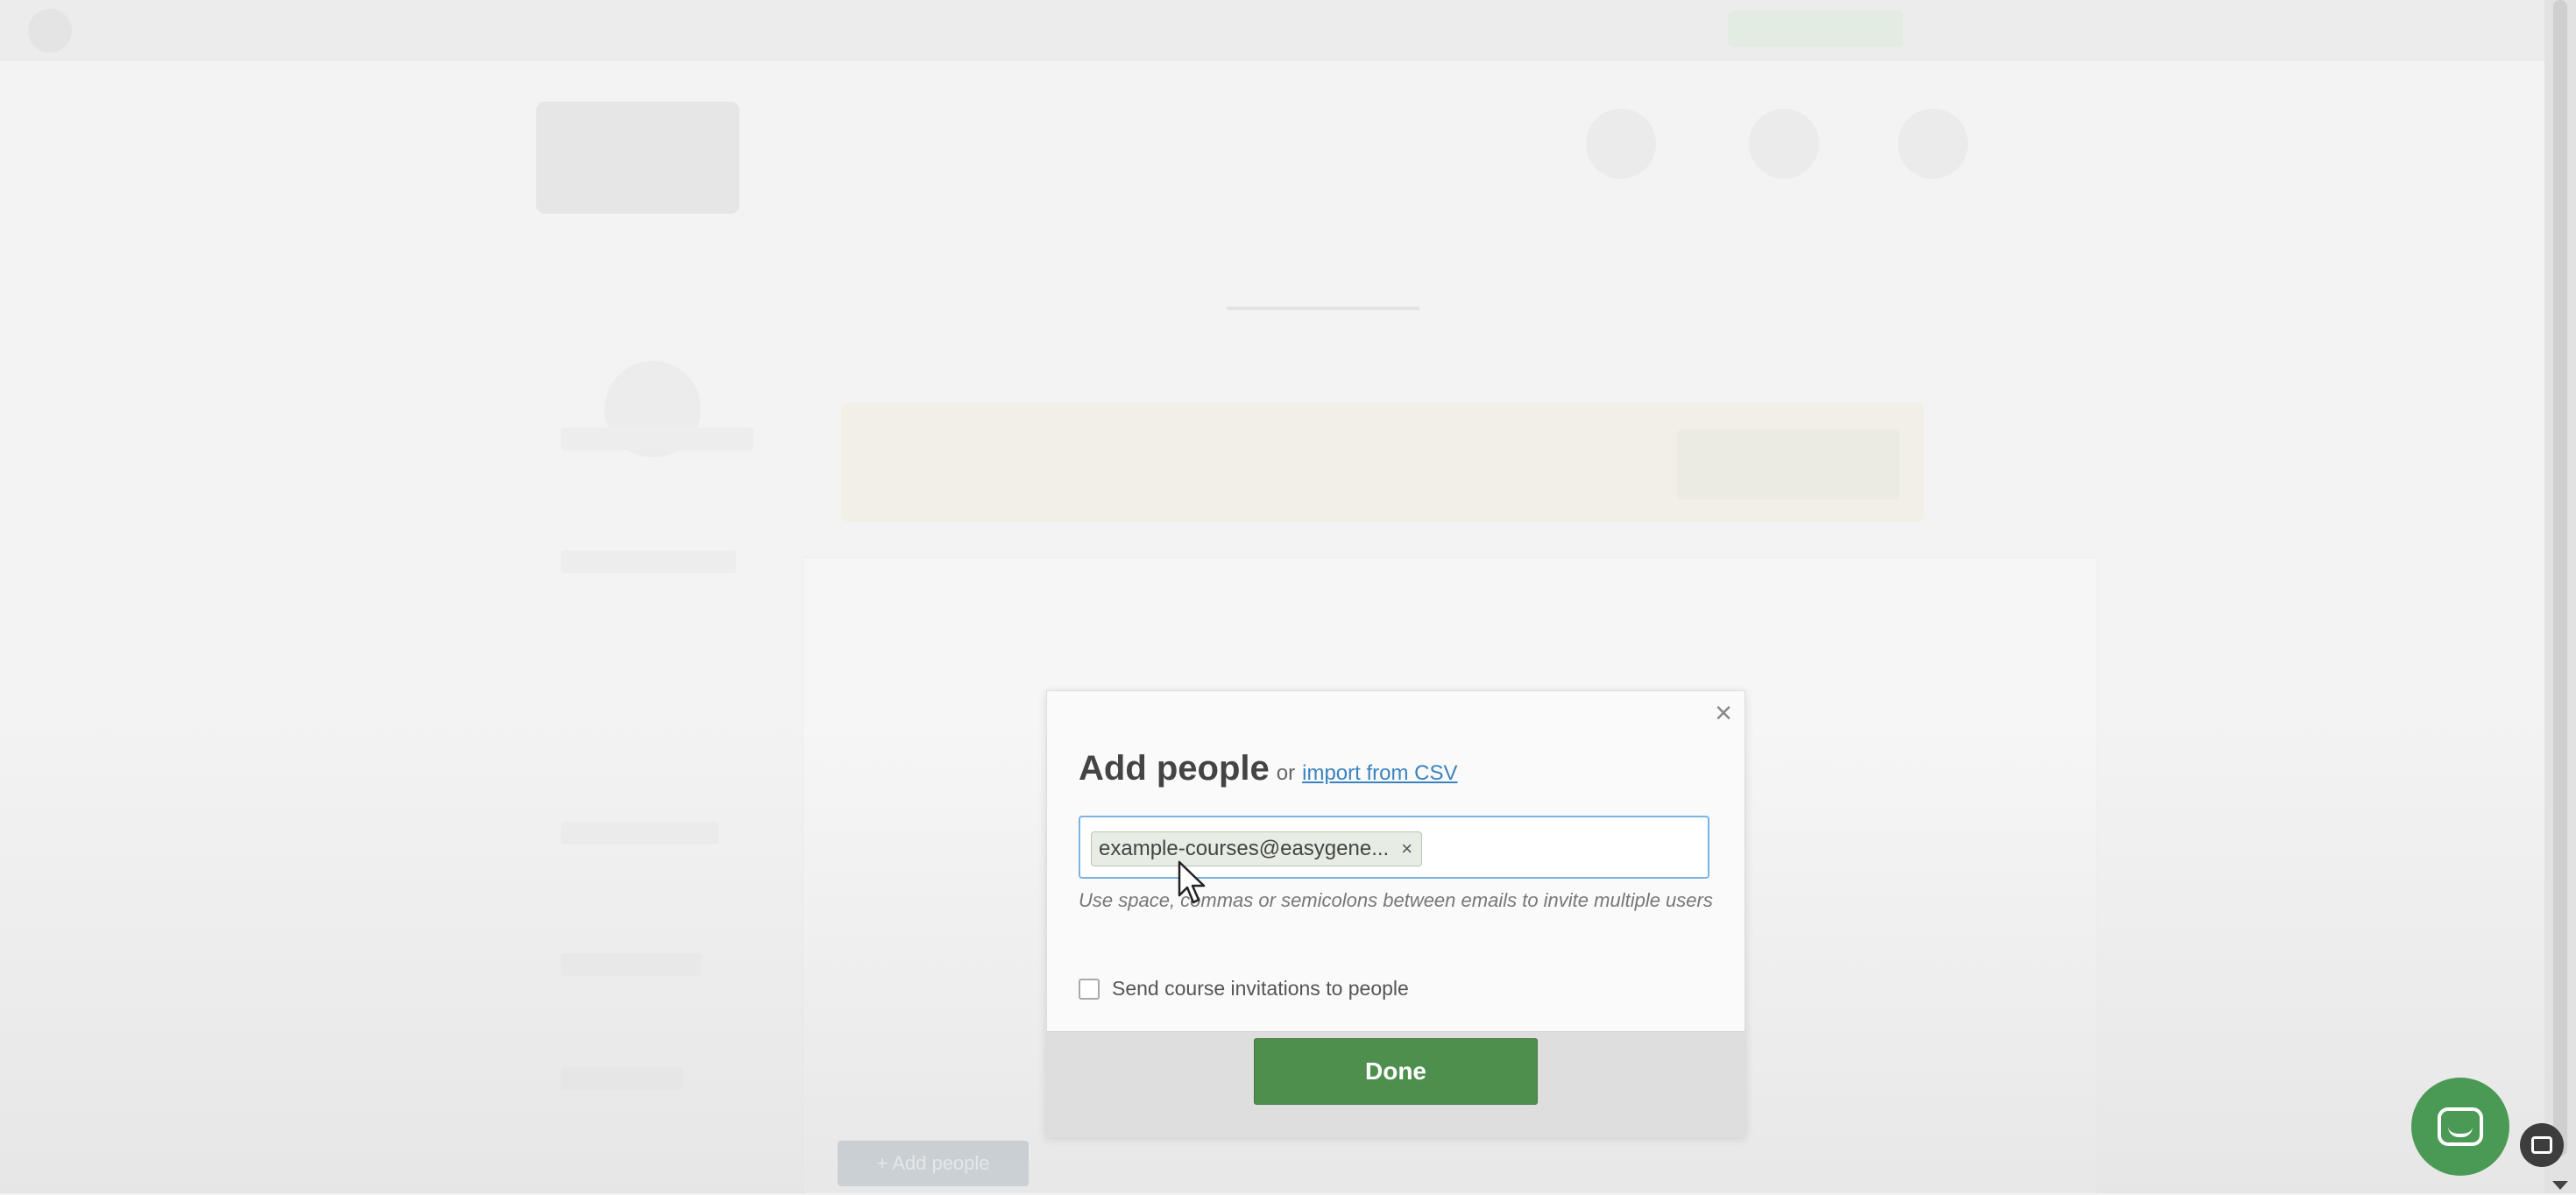  Describe the element at coordinates (2542, 1145) in the screenshot. I see `screen-capture-icon` at that location.